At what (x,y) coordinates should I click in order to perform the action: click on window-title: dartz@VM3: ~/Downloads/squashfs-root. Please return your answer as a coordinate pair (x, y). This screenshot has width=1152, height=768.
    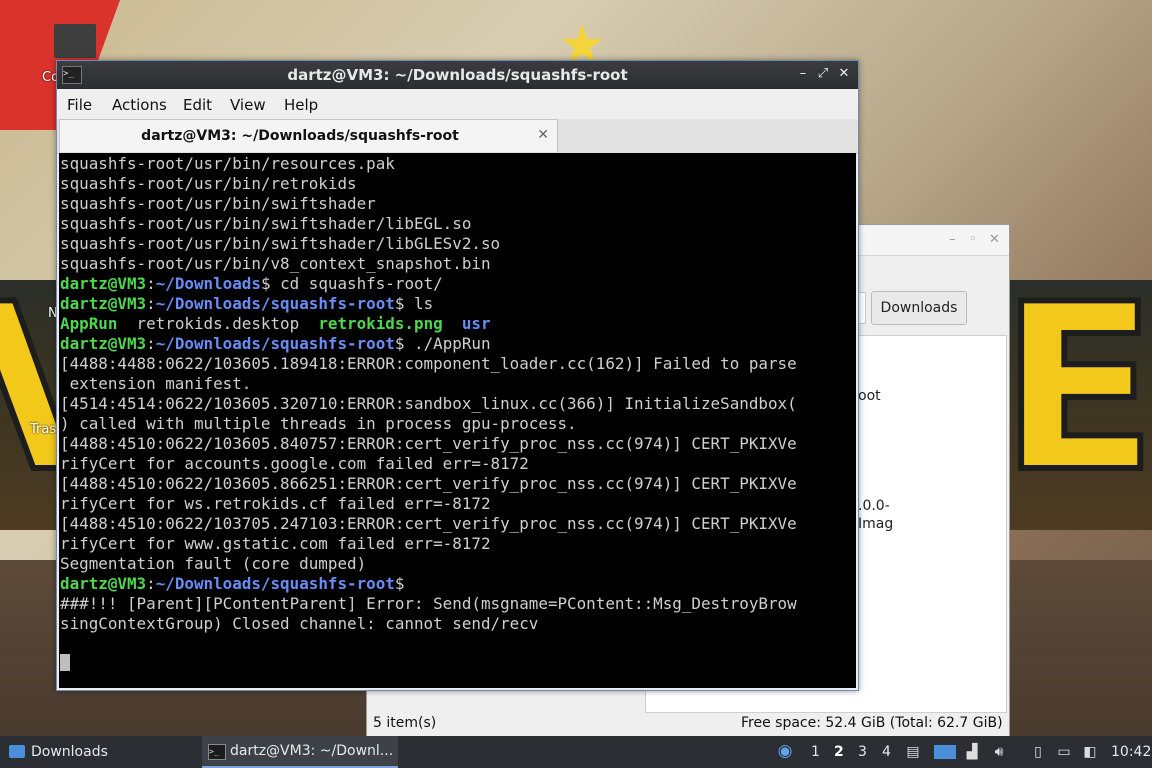
    Looking at the image, I should click on (457, 75).